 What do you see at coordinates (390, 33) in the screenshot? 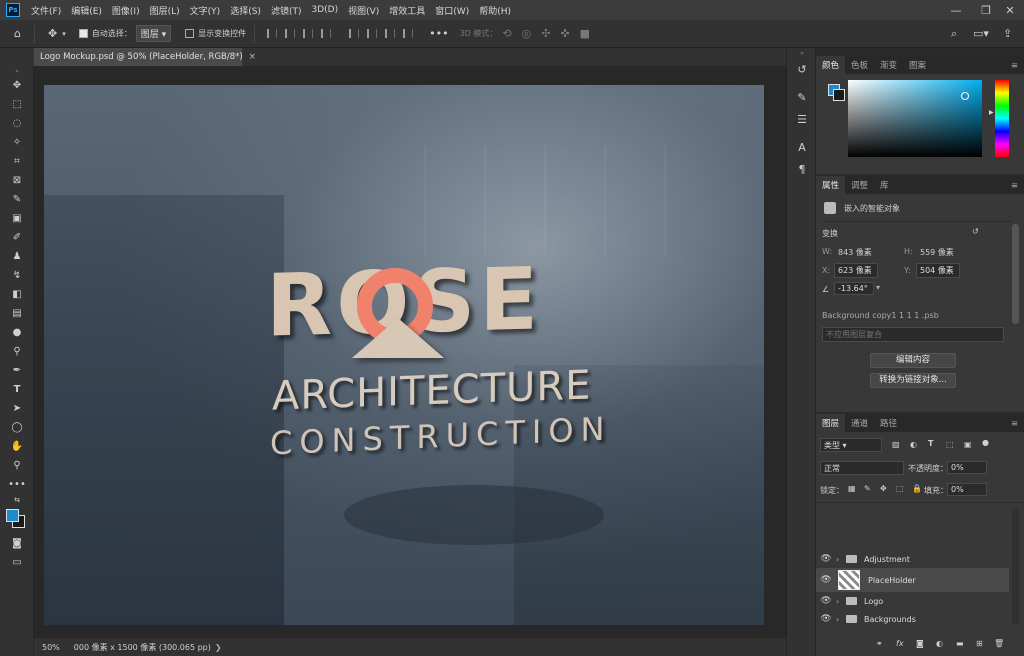
I see `align-bottom-icon` at bounding box center [390, 33].